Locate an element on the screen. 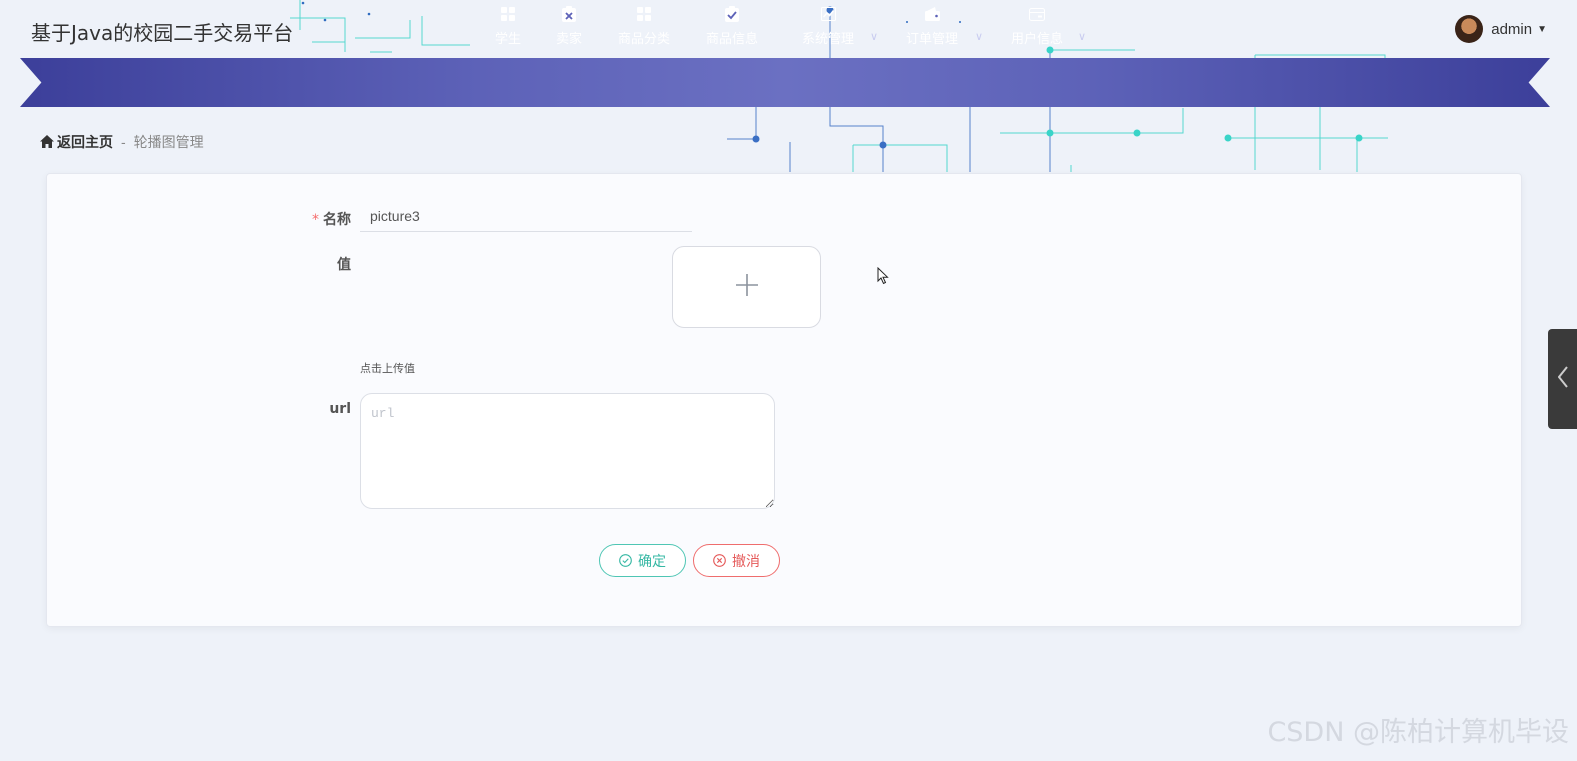 Image resolution: width=1577 pixels, height=761 pixels. nav-item-system-management: 系统管理 is located at coordinates (828, 26).